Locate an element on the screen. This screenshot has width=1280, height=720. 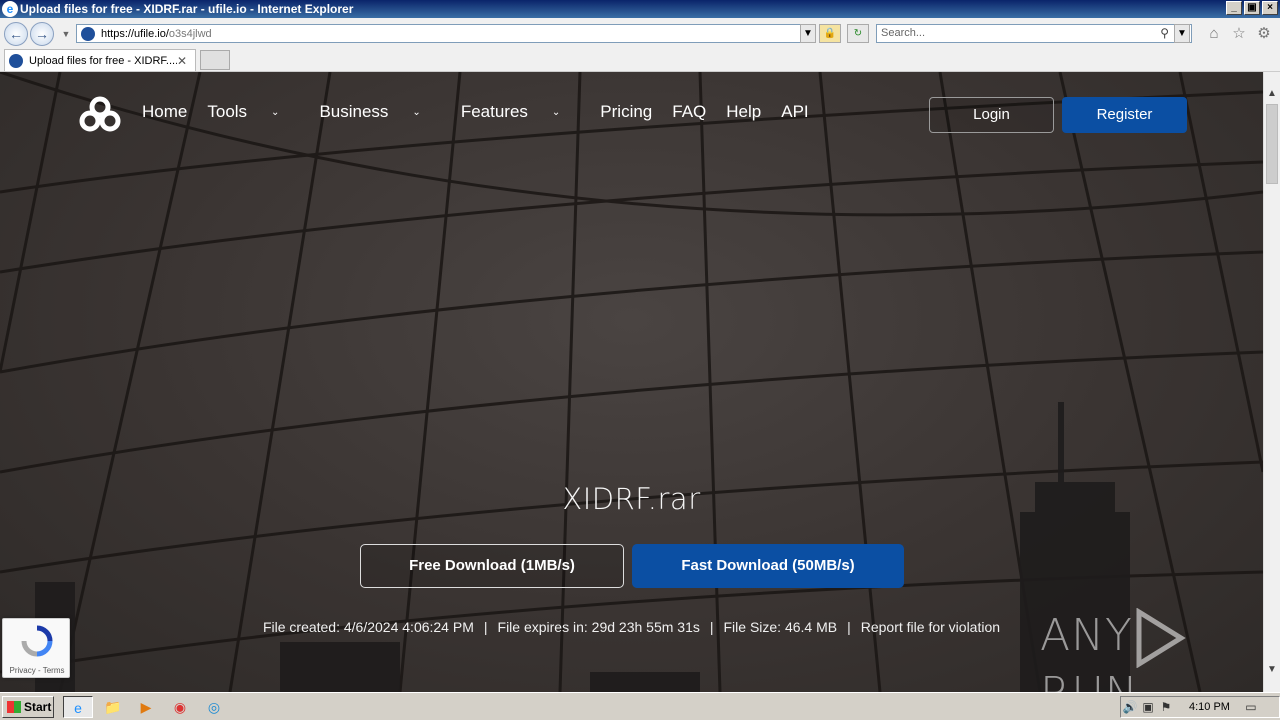
recaptcha-icon is located at coordinates (37, 641).